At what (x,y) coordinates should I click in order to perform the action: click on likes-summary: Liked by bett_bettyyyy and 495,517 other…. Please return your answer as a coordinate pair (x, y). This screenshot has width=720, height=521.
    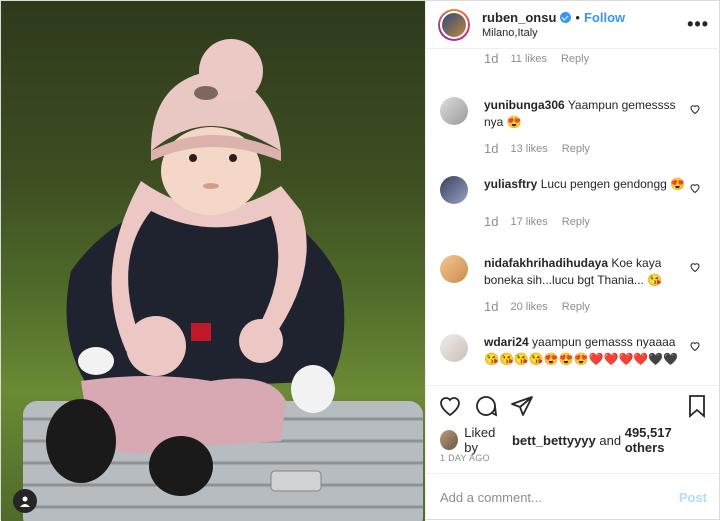
    Looking at the image, I should click on (573, 440).